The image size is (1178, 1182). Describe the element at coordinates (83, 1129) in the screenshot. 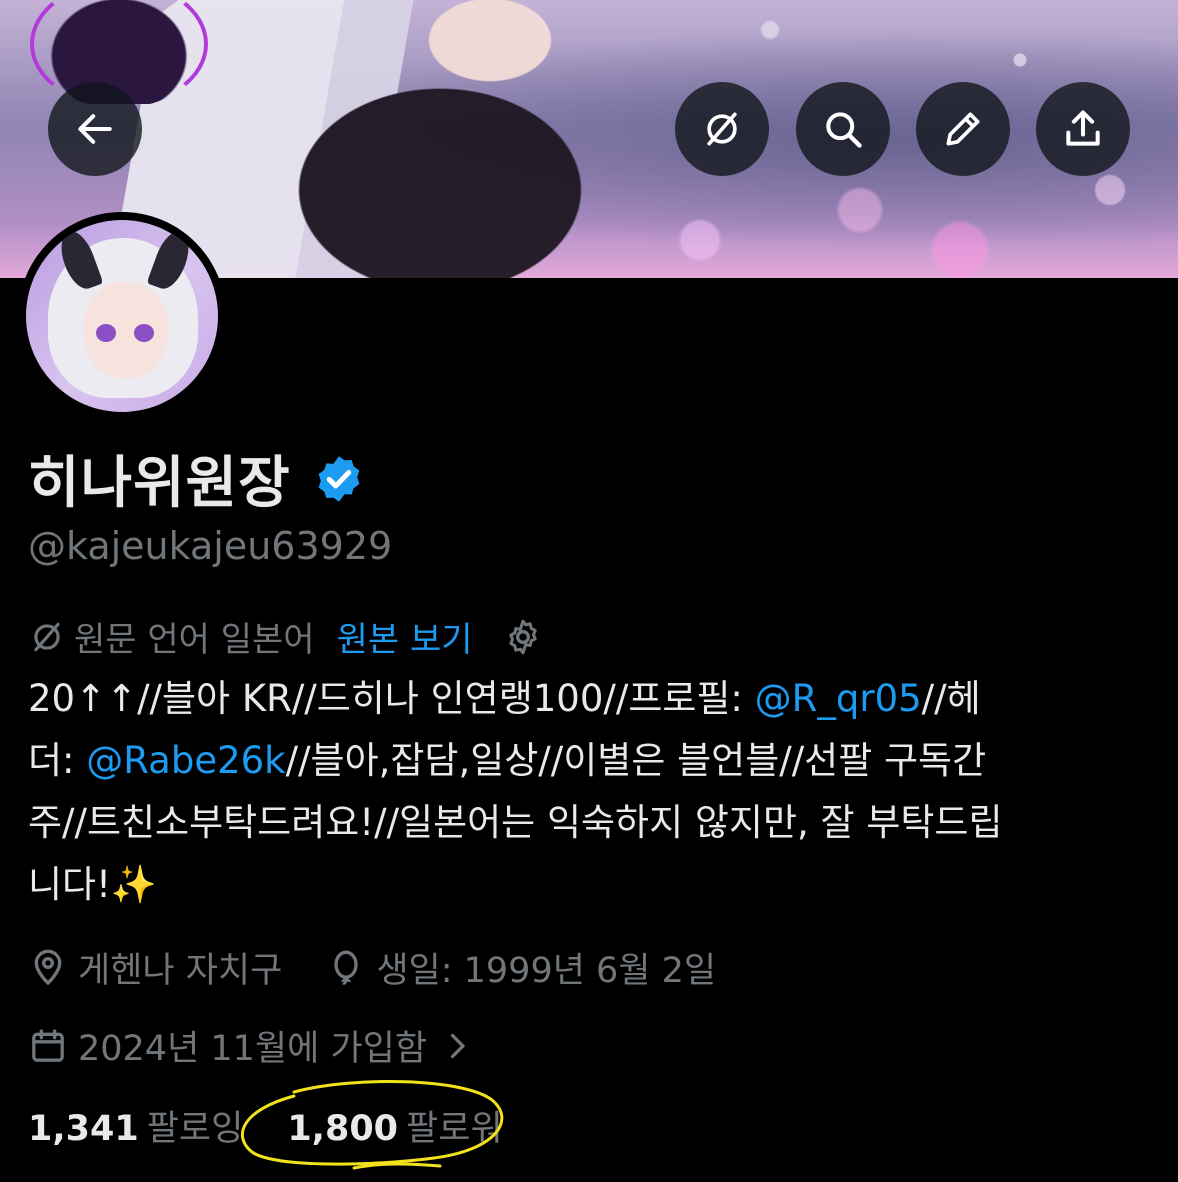

I see `following-count: 1,341` at that location.